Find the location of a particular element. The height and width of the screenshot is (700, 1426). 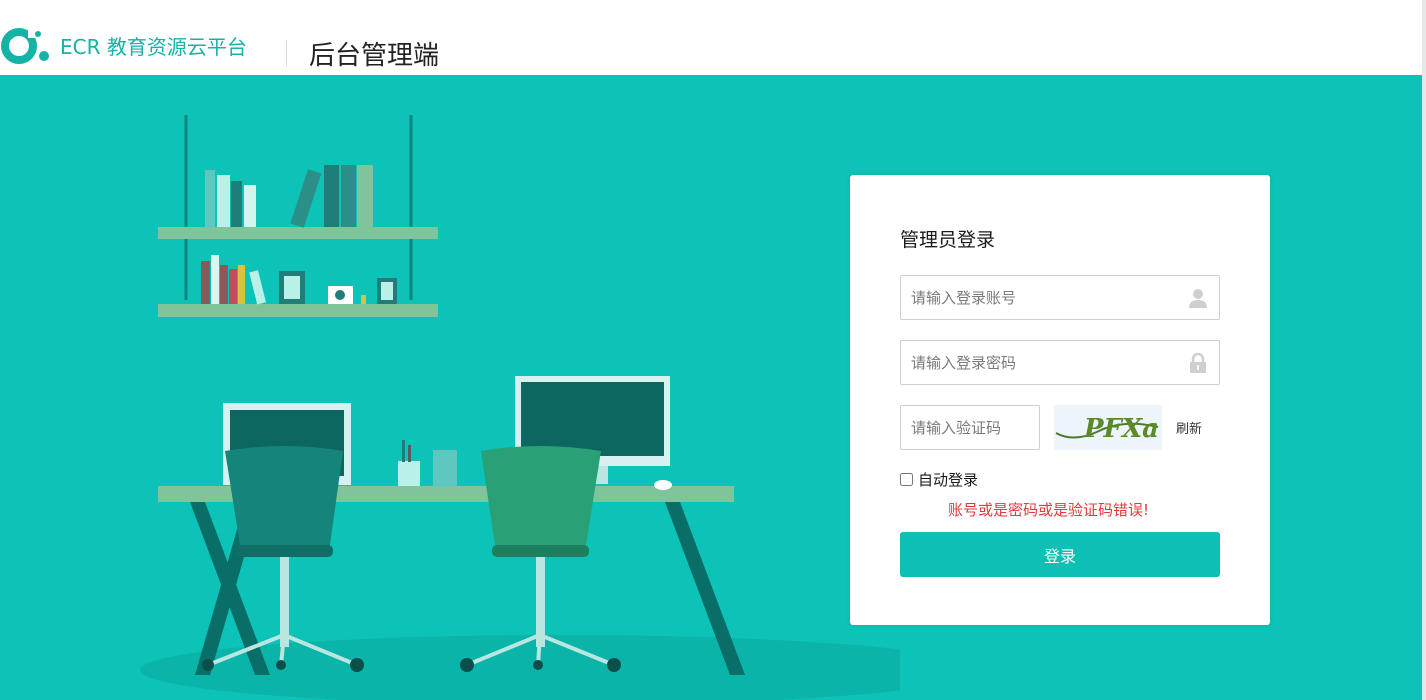

captcha-input is located at coordinates (970, 427).